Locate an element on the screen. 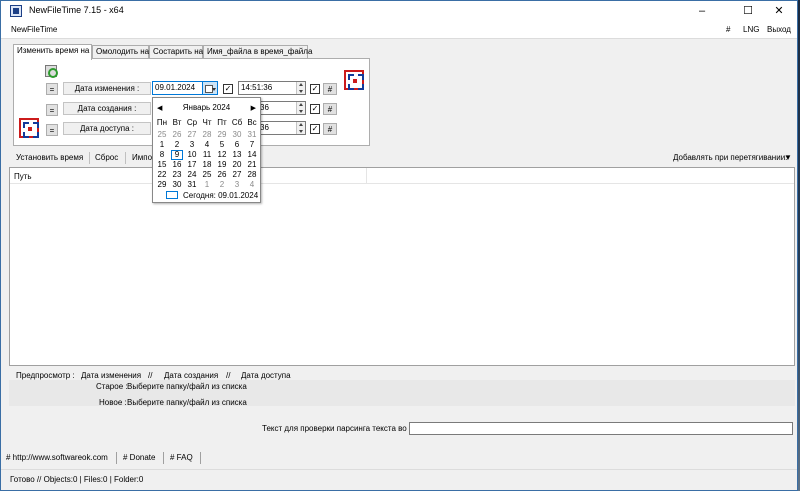 The image size is (800, 491). calendar-day: 10 is located at coordinates (192, 155).